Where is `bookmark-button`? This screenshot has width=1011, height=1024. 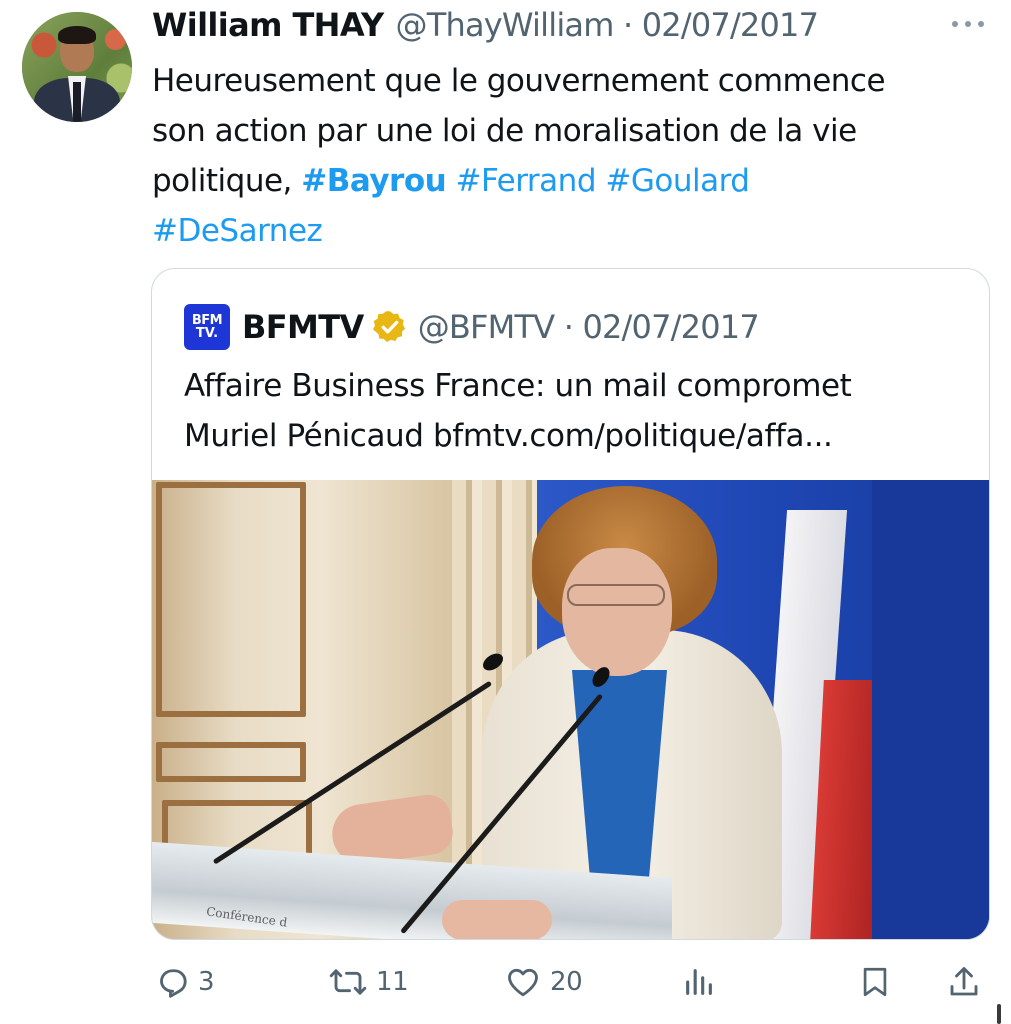 bookmark-button is located at coordinates (875, 982).